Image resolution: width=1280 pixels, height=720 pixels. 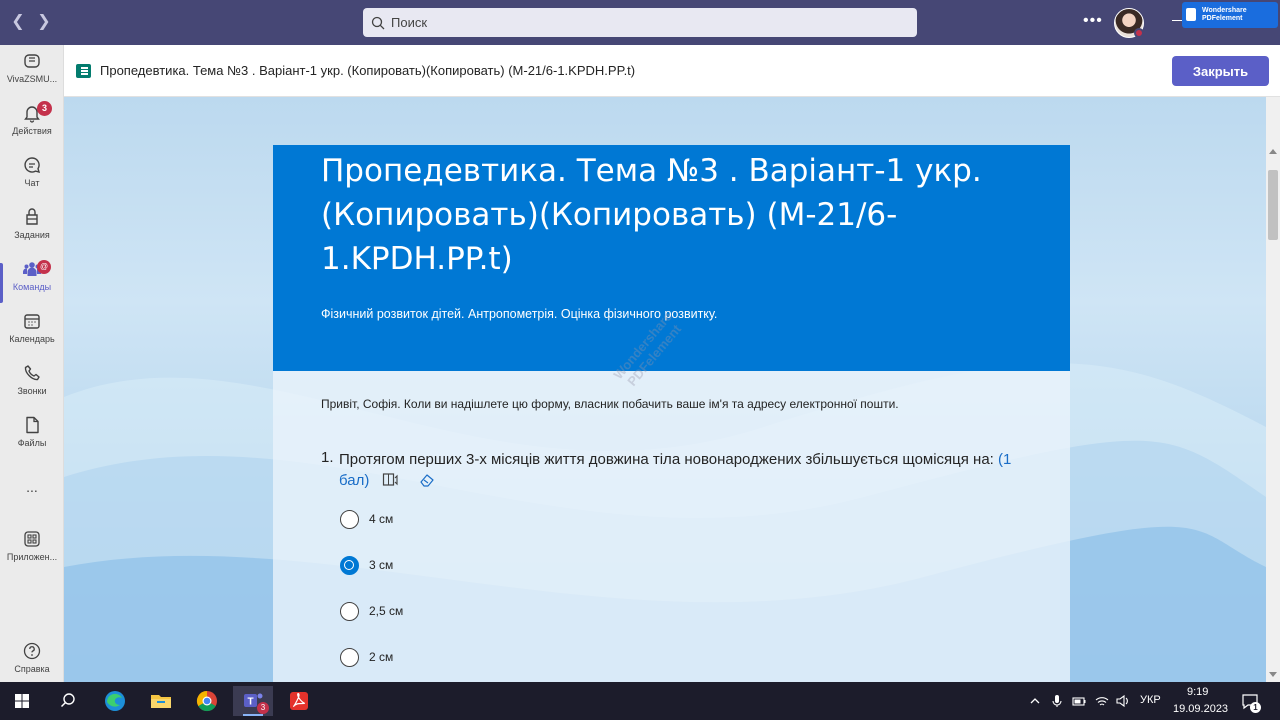 What do you see at coordinates (44, 22) in the screenshot?
I see `forward-arrow-icon: ❯` at bounding box center [44, 22].